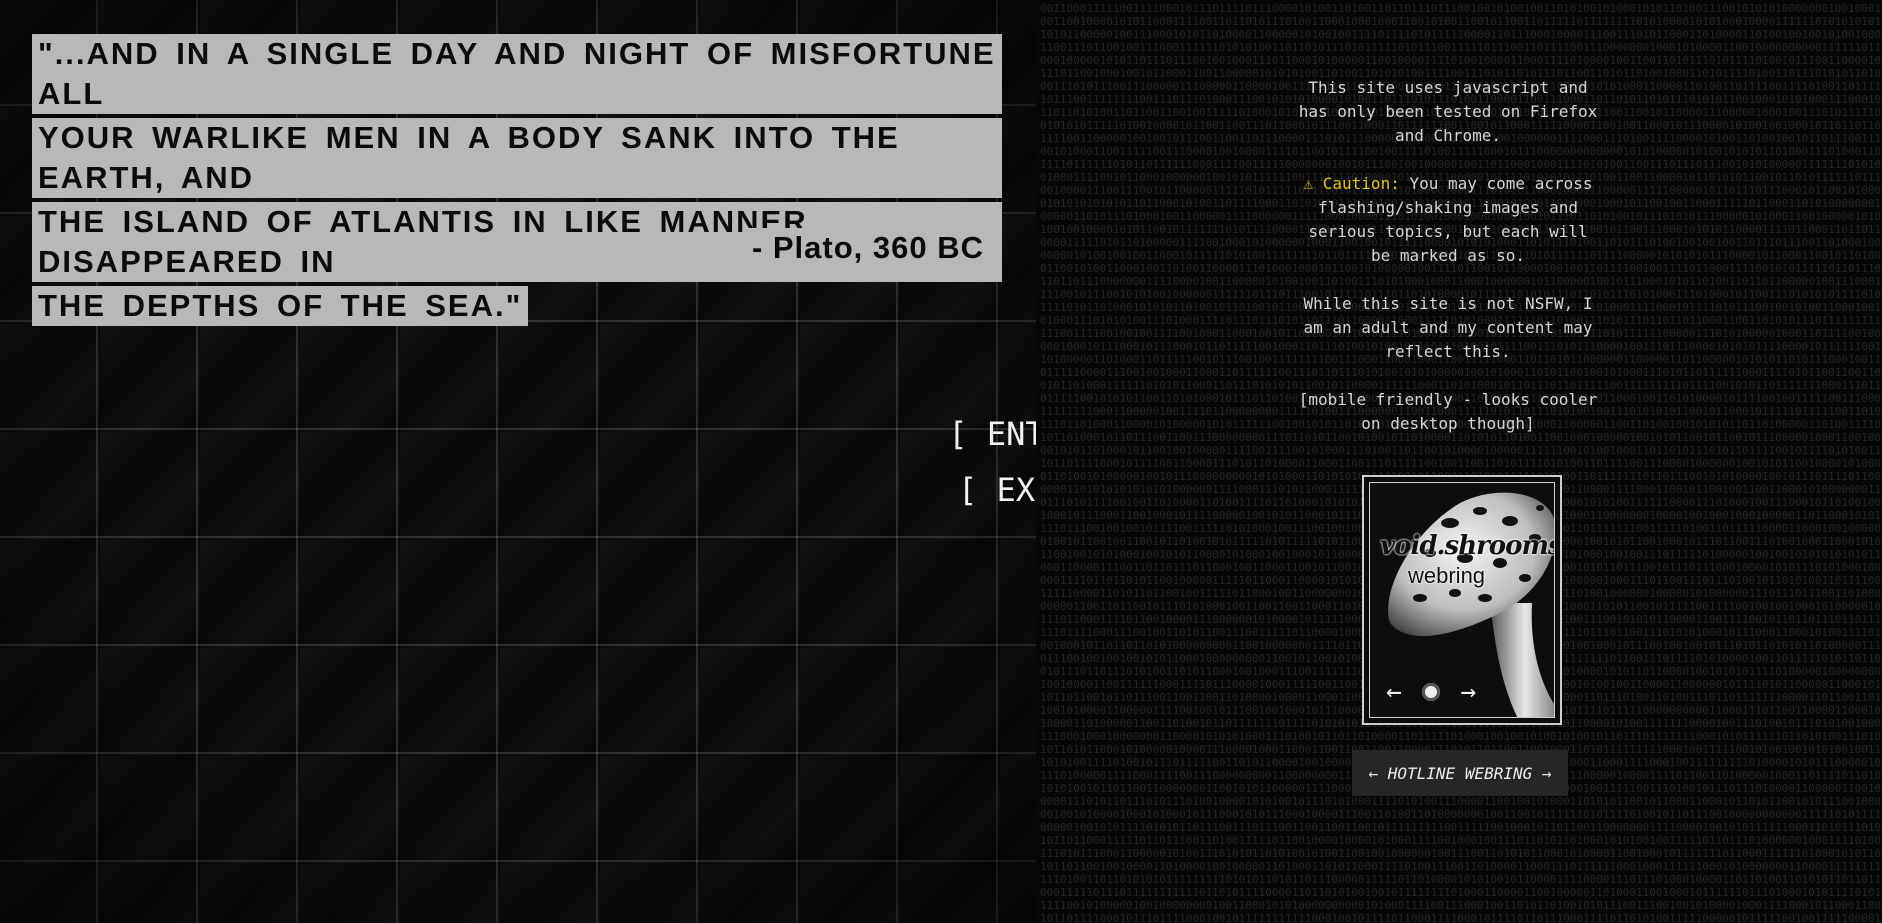 The image size is (1882, 923). What do you see at coordinates (1447, 575) in the screenshot?
I see `badge-subtitle: webring` at bounding box center [1447, 575].